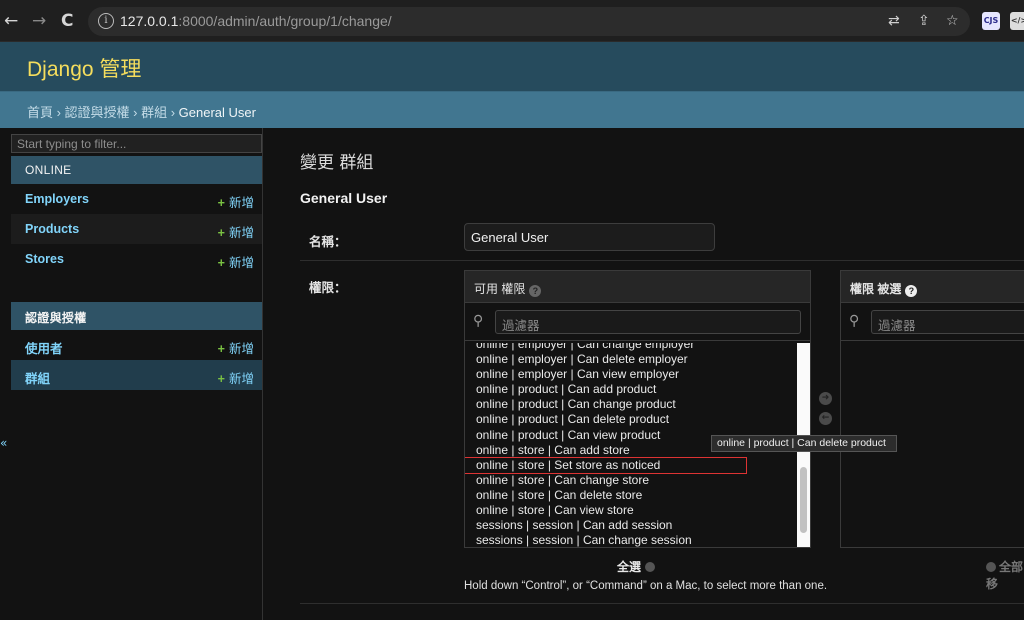  I want to click on list-item: online | store | Can view store, so click(637, 510).